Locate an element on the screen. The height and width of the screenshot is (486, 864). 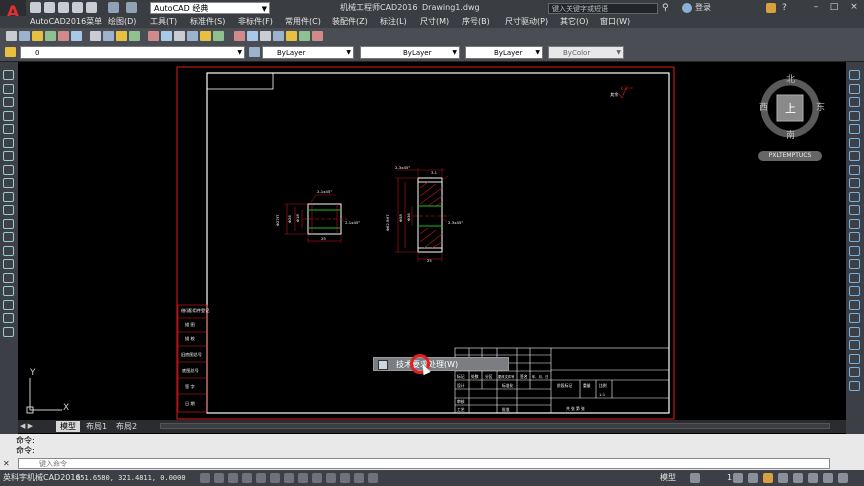
left-dim-diameter: Φ26 is located at coordinates (289, 219).